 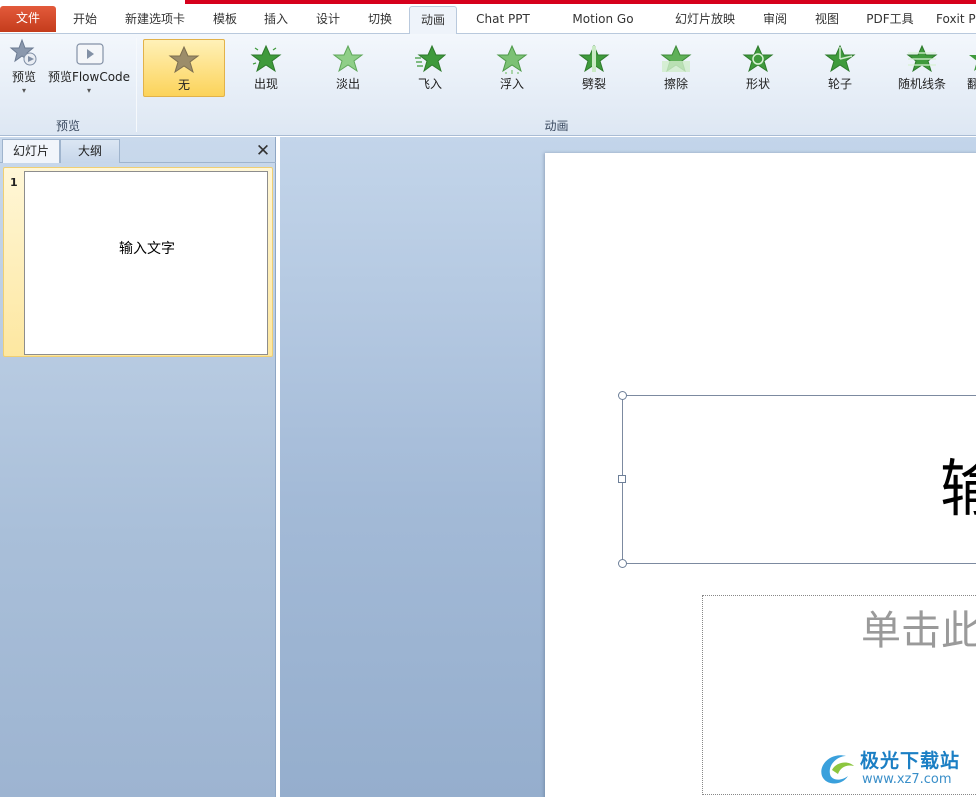 I want to click on preview-group-label: 预览, so click(x=67, y=126).